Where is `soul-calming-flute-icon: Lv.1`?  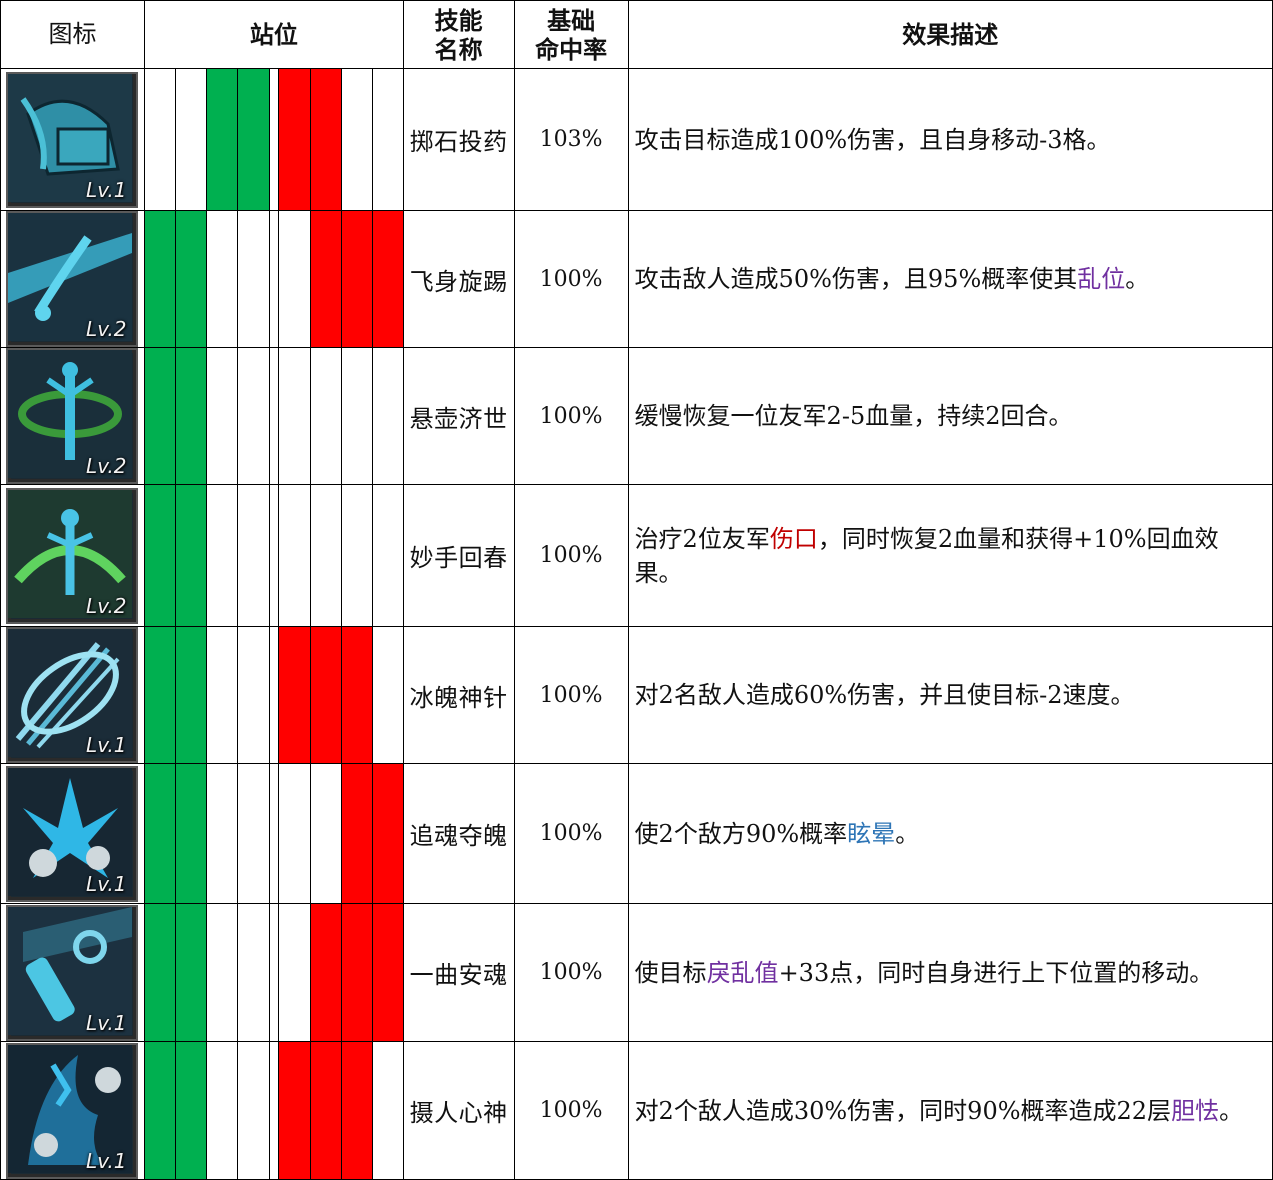
soul-calming-flute-icon: Lv.1 is located at coordinates (72, 972).